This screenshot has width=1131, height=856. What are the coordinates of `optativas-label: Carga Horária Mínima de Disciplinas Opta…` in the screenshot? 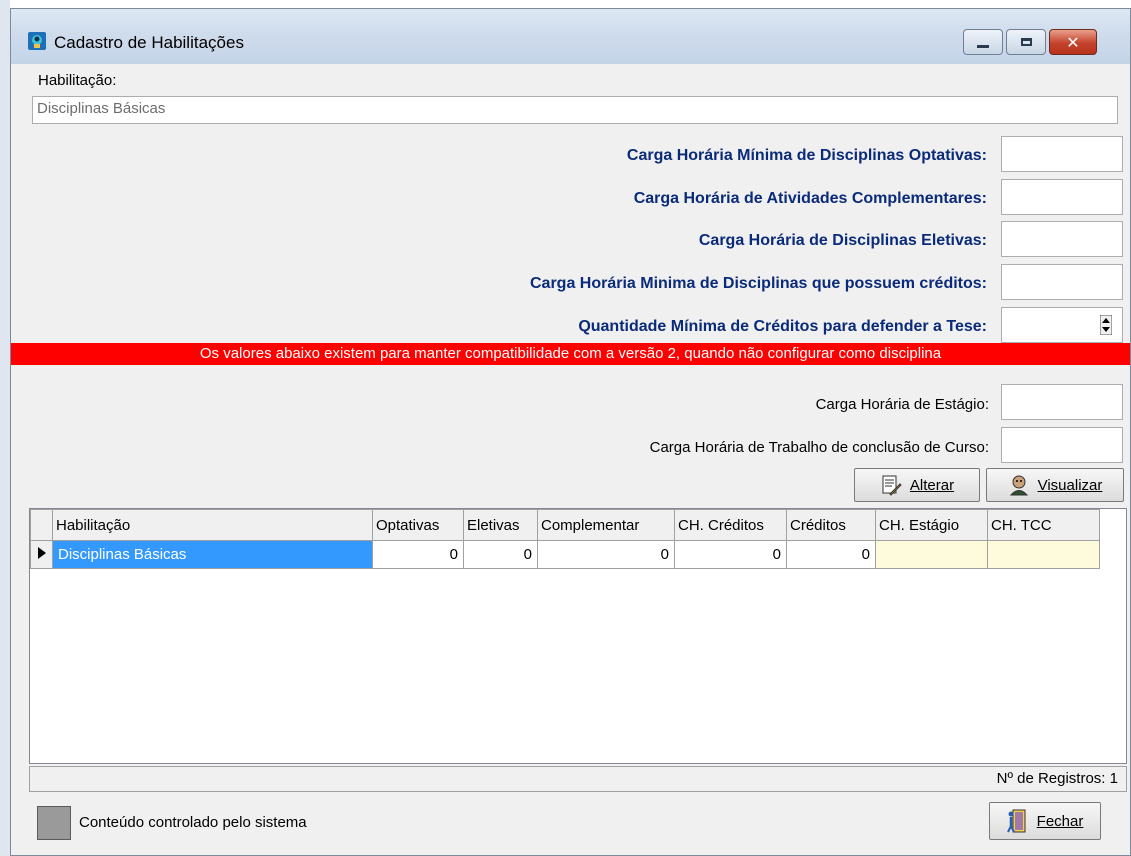 It's located at (806, 155).